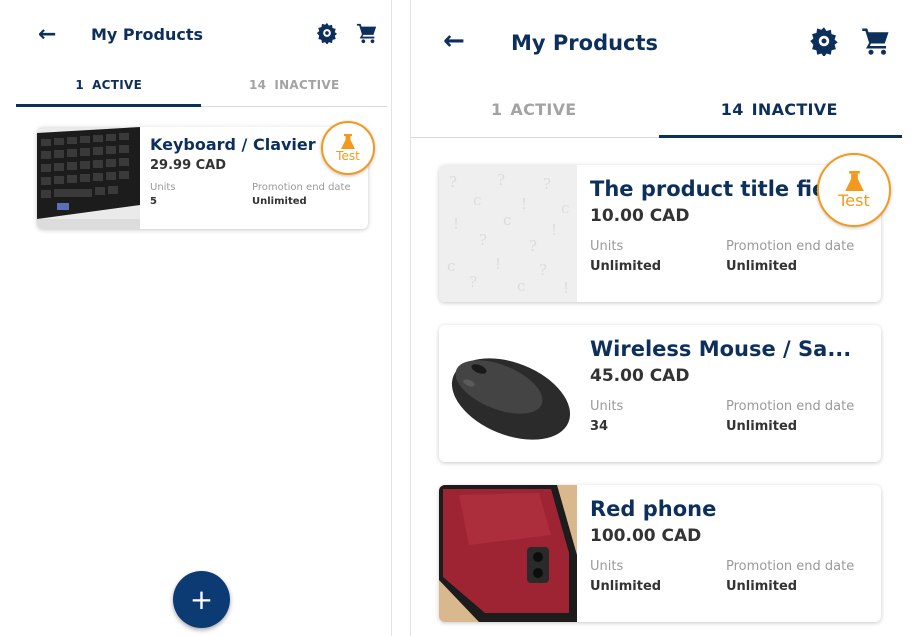  Describe the element at coordinates (640, 376) in the screenshot. I see `product-price: 45.00 CAD` at that location.